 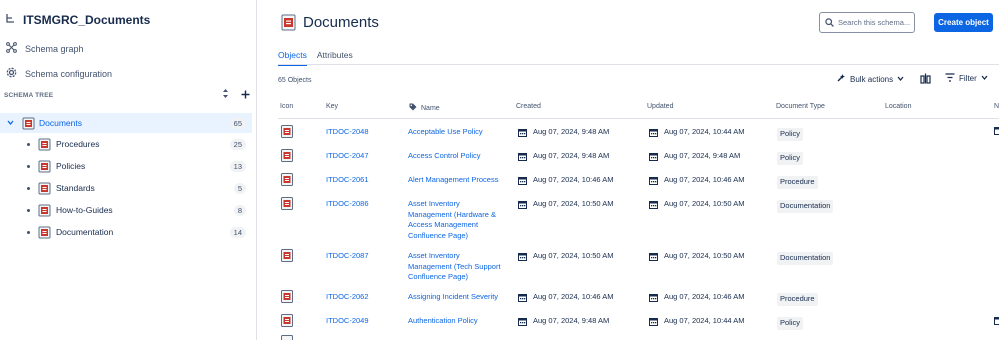 What do you see at coordinates (29, 95) in the screenshot?
I see `schema-tree-label: SCHEMA TREE` at bounding box center [29, 95].